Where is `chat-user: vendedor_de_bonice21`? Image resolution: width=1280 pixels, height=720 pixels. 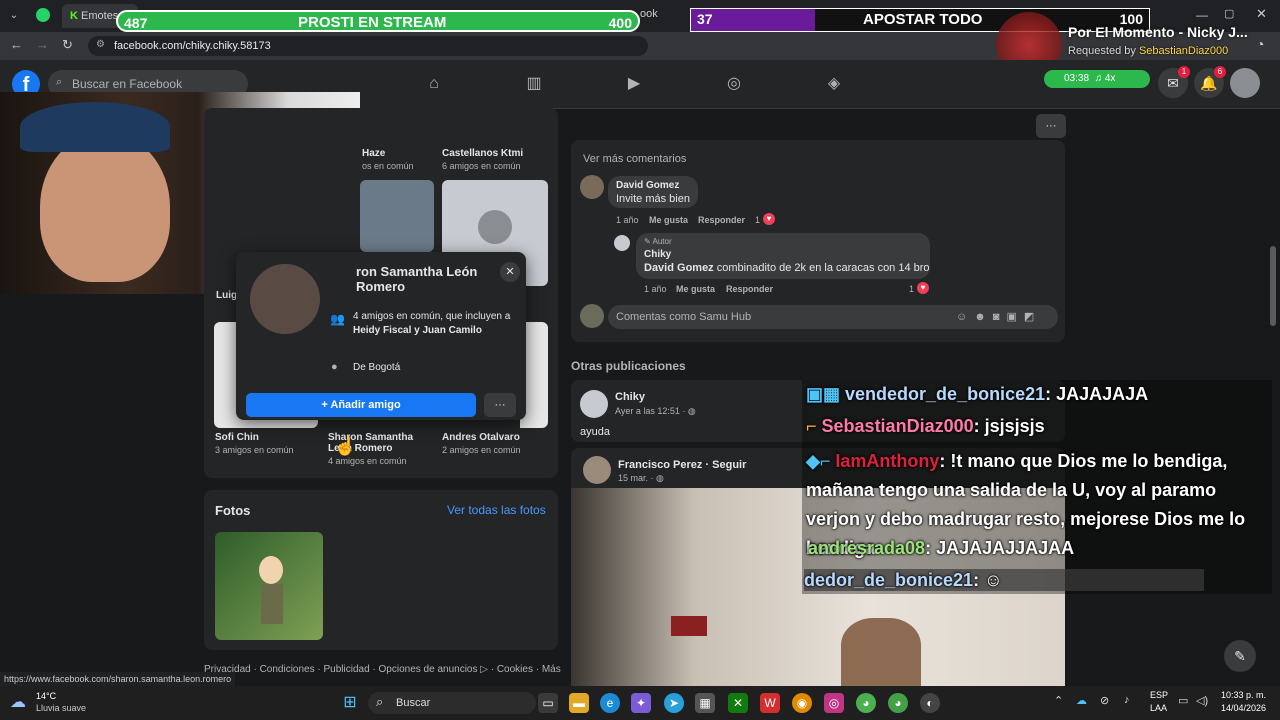
chat-user: vendedor_de_bonice21 is located at coordinates (945, 394).